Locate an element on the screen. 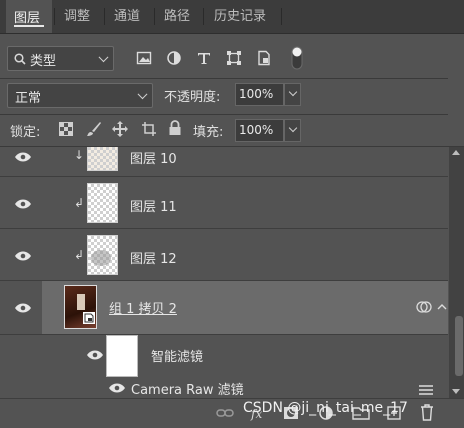 The height and width of the screenshot is (428, 464). tab-paths: 路径 is located at coordinates (179, 16).